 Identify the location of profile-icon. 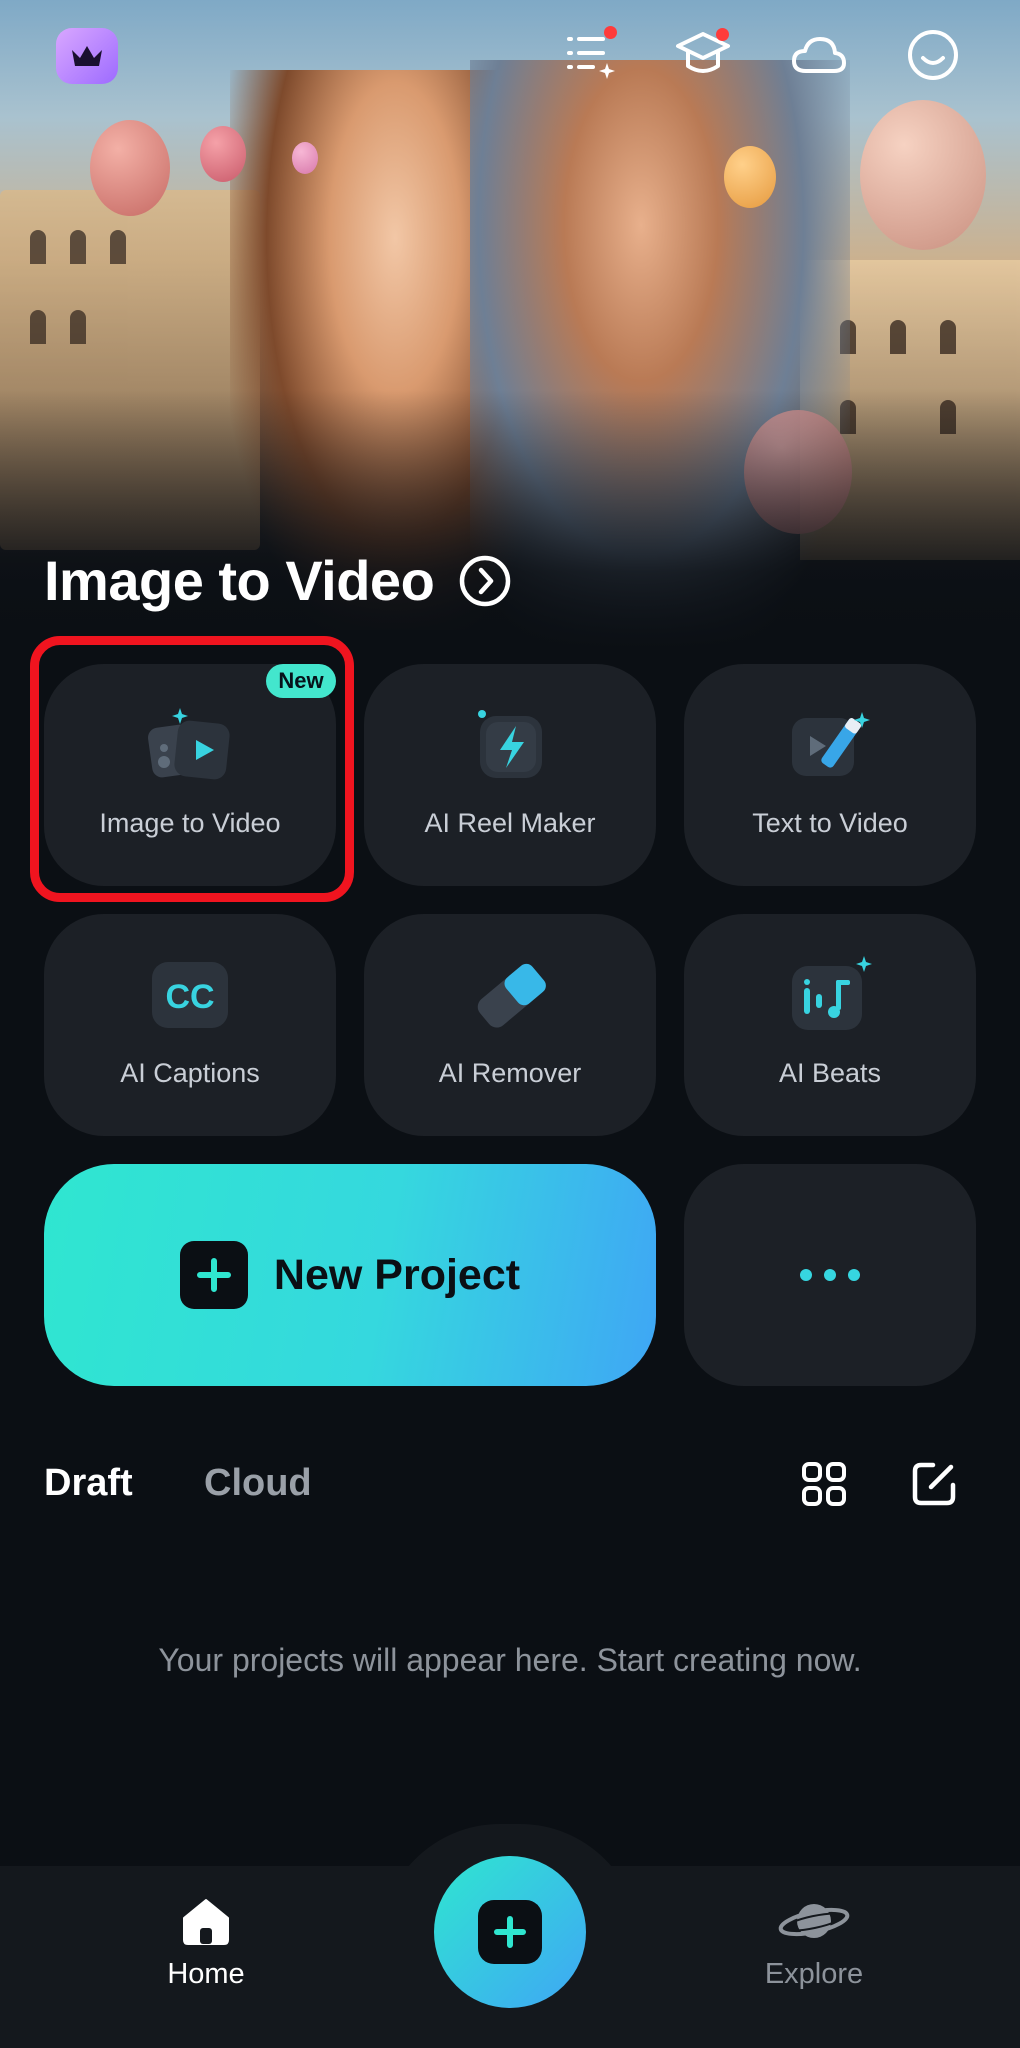
(933, 55).